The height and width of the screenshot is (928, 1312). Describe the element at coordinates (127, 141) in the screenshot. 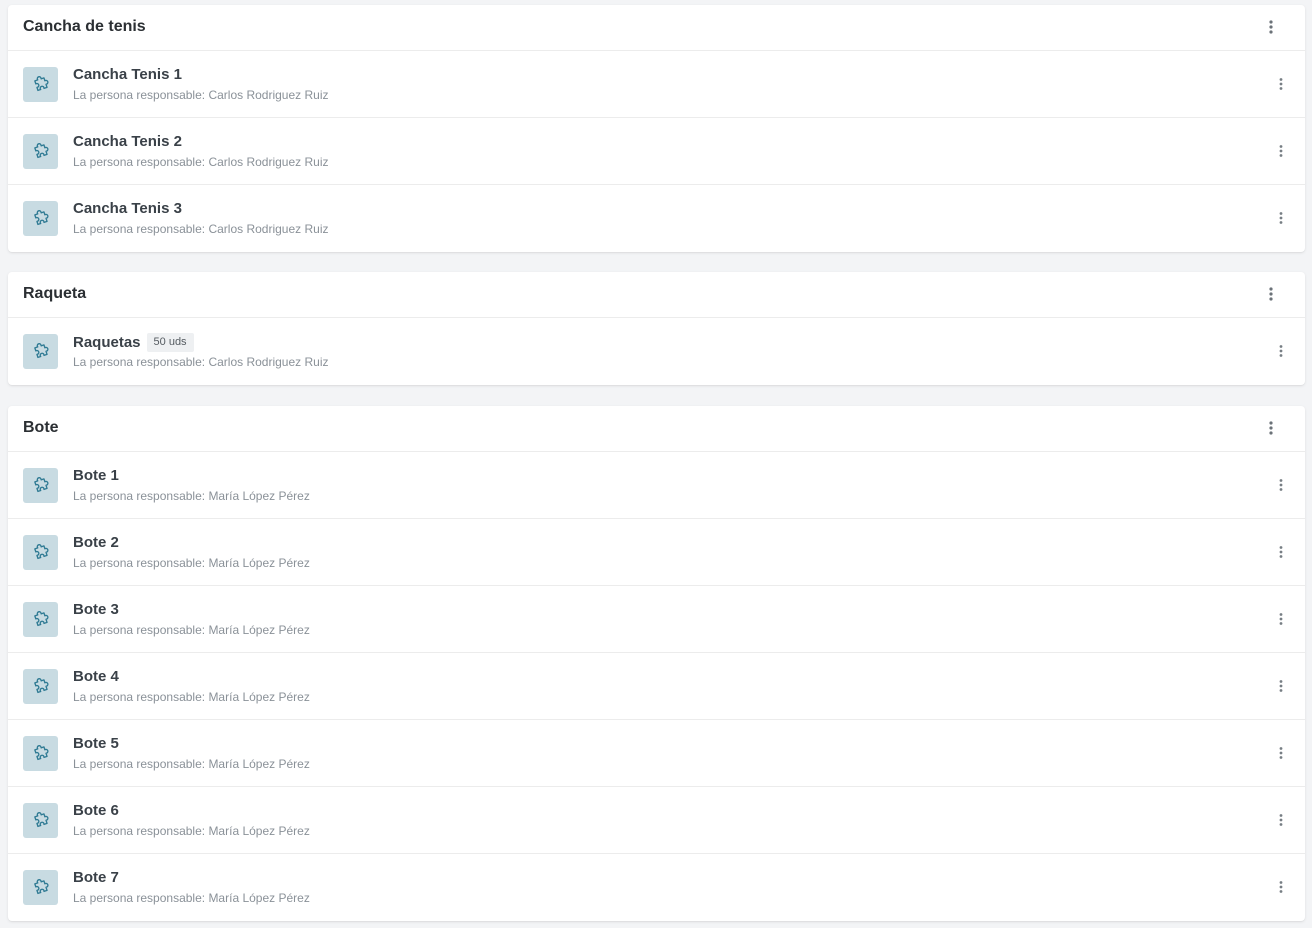

I see `item-name: Cancha Tenis 2` at that location.